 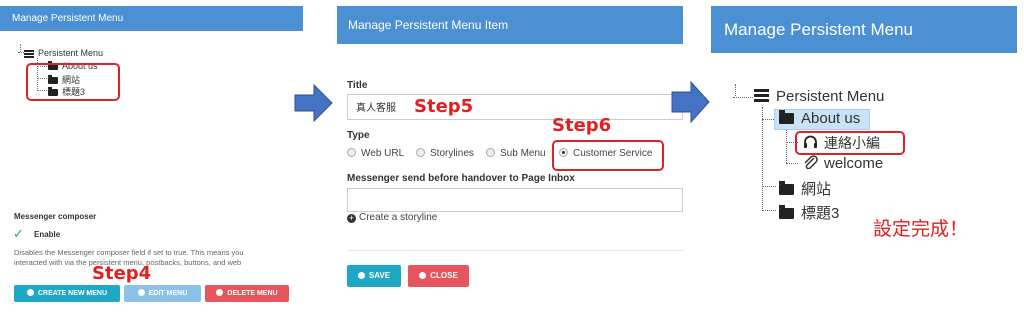 I want to click on type-label: Type, so click(x=358, y=135).